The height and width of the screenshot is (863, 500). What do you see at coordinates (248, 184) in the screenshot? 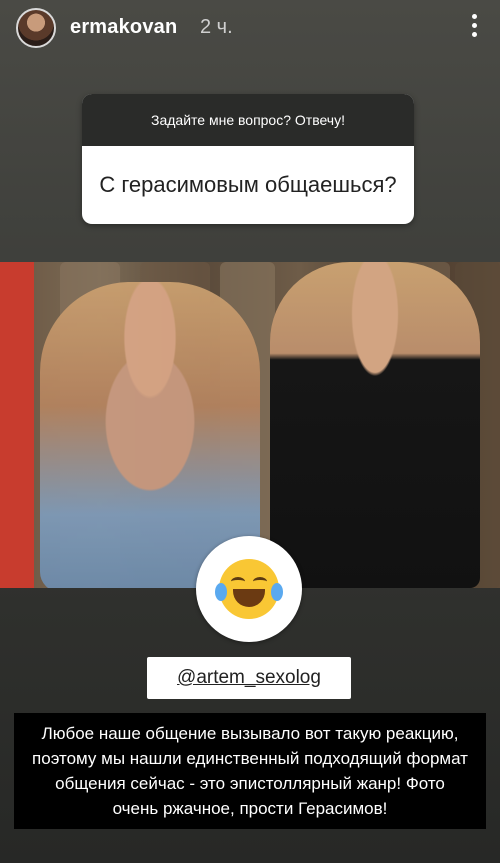
I see `question-text: С герасимовым общаешься?` at bounding box center [248, 184].